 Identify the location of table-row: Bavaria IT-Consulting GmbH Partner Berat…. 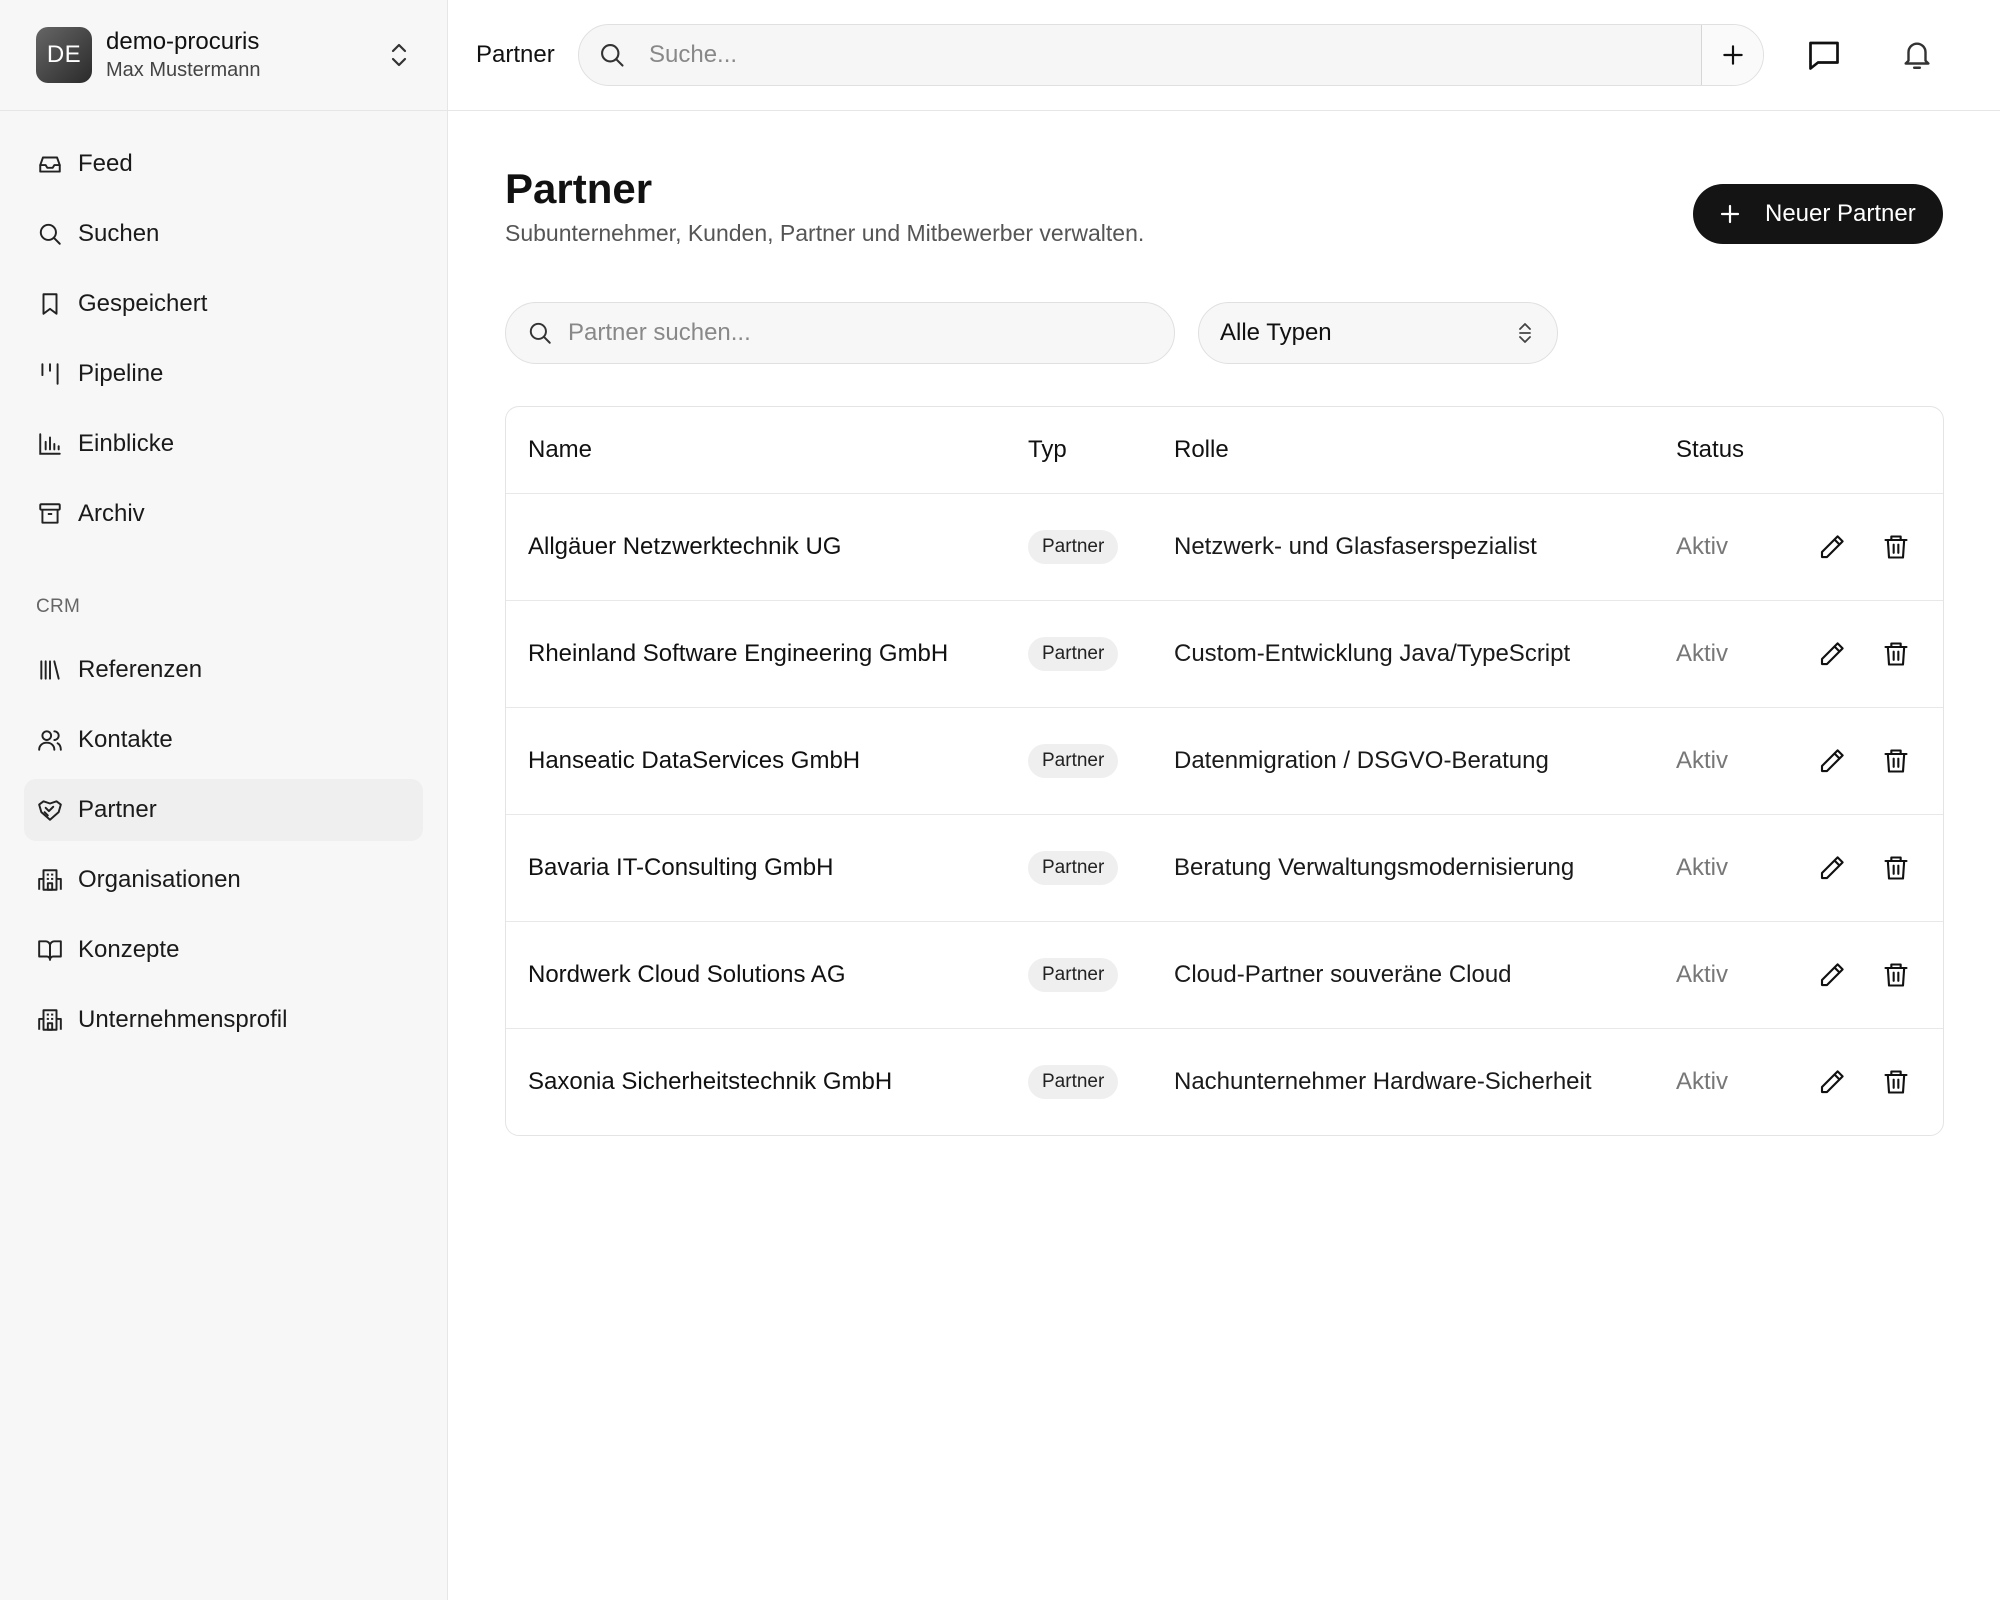
(1224, 867).